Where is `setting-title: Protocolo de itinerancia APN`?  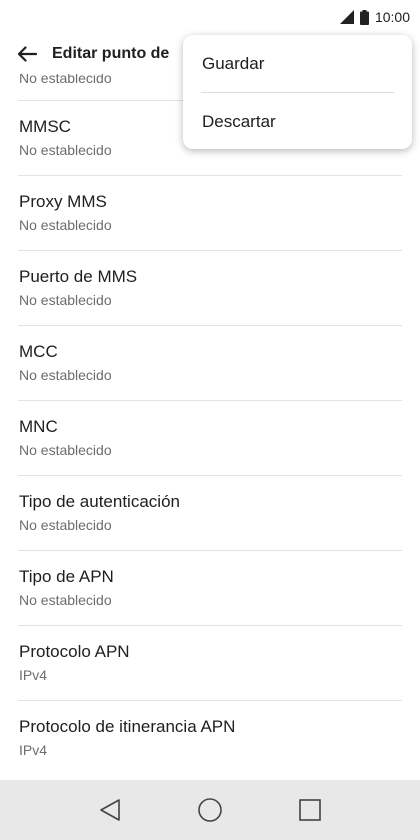
setting-title: Protocolo de itinerancia APN is located at coordinates (127, 726).